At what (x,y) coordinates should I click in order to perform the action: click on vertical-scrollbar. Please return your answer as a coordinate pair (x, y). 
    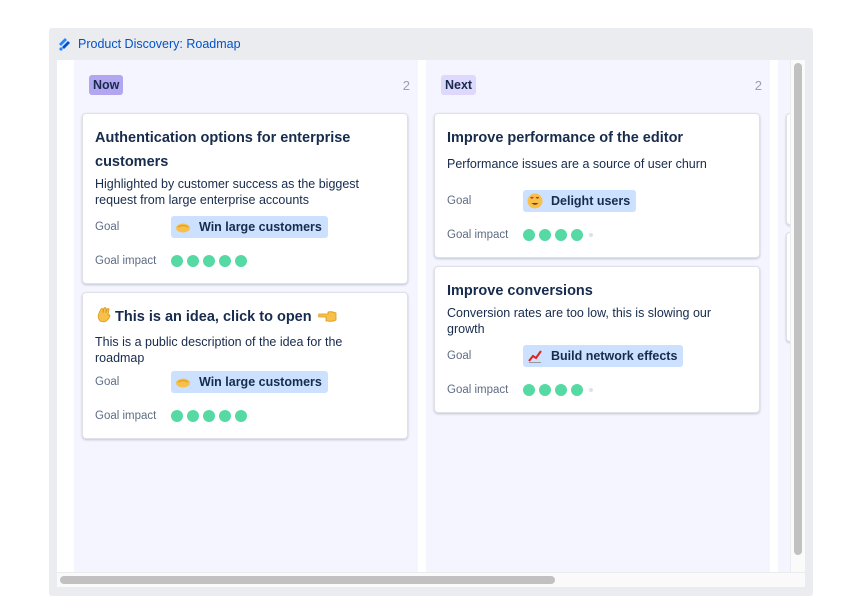
    Looking at the image, I should click on (798, 316).